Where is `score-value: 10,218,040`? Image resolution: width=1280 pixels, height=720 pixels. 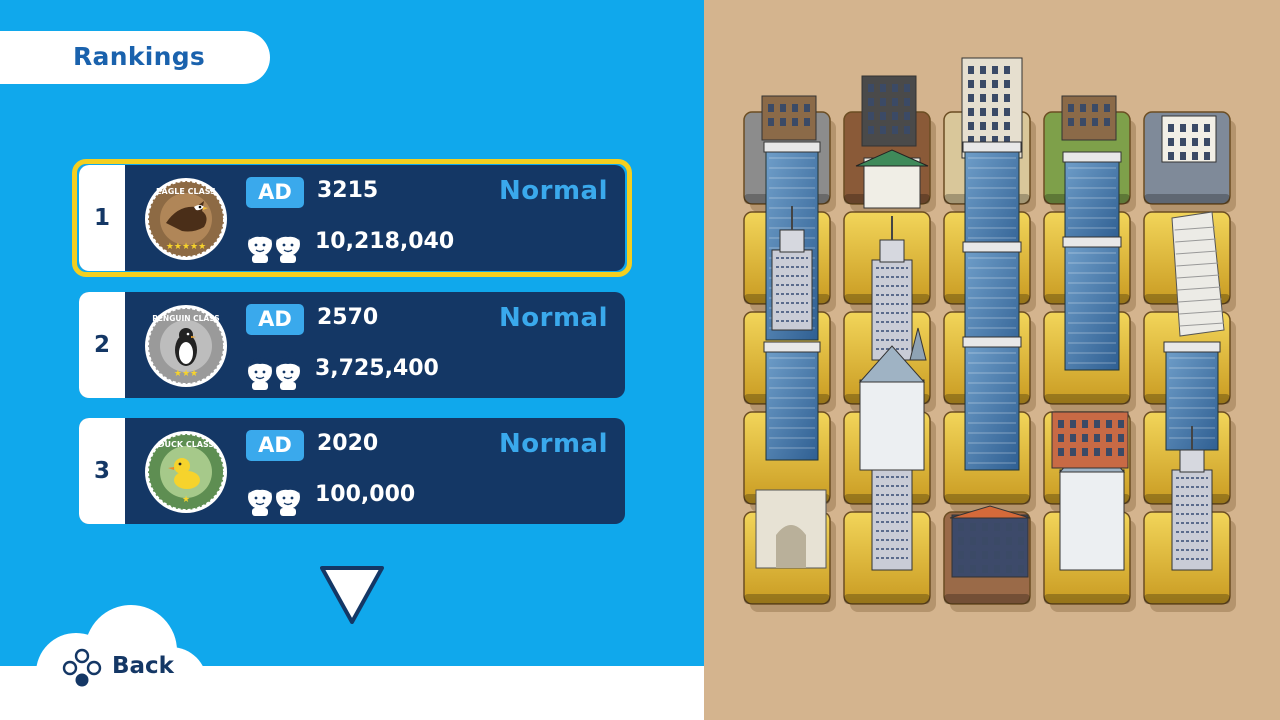 score-value: 10,218,040 is located at coordinates (385, 241).